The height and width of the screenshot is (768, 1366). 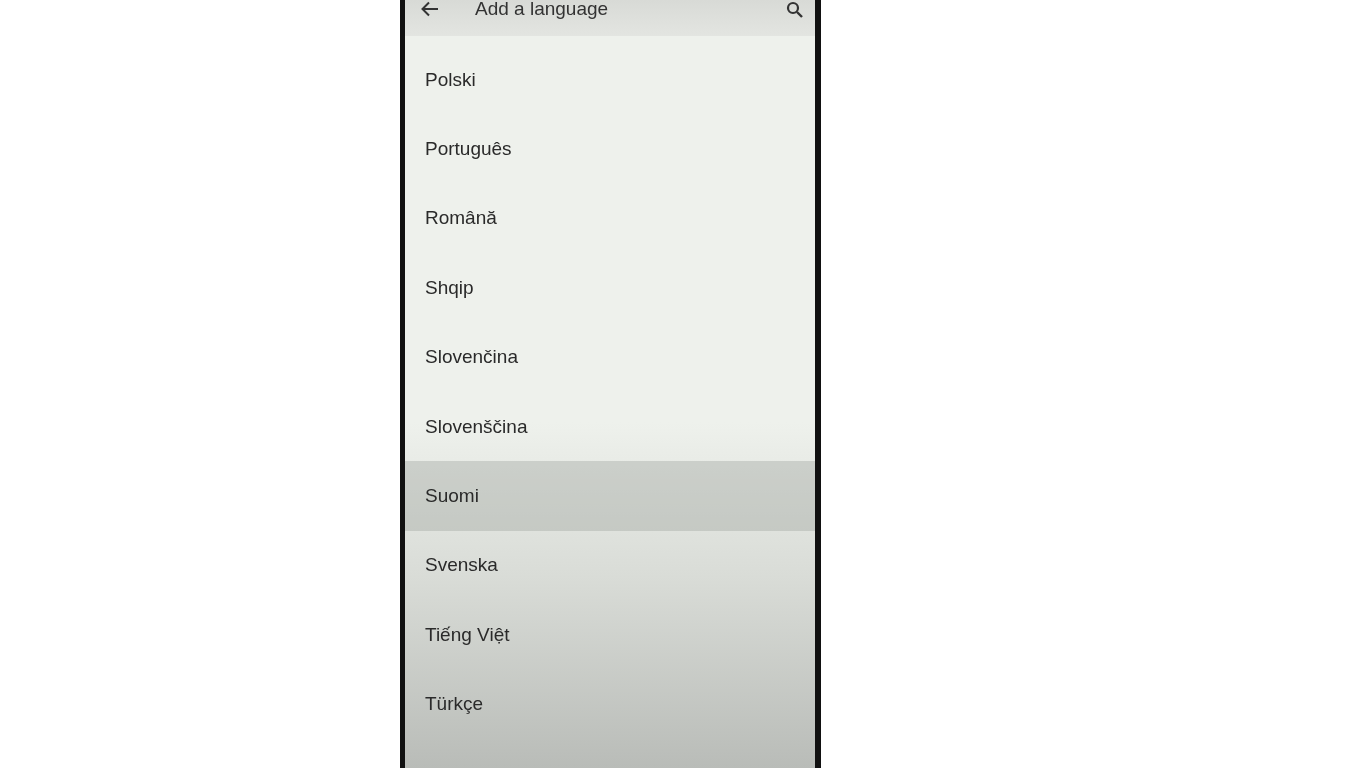 What do you see at coordinates (454, 704) in the screenshot?
I see `language-name: Türkçe` at bounding box center [454, 704].